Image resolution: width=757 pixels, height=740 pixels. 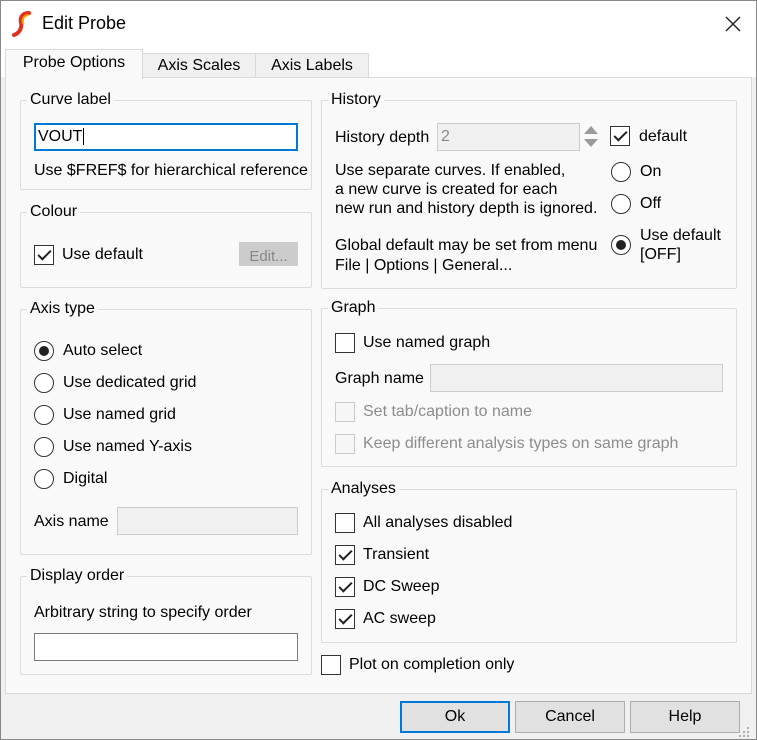 What do you see at coordinates (345, 587) in the screenshot?
I see `dc-sweep-checkbox` at bounding box center [345, 587].